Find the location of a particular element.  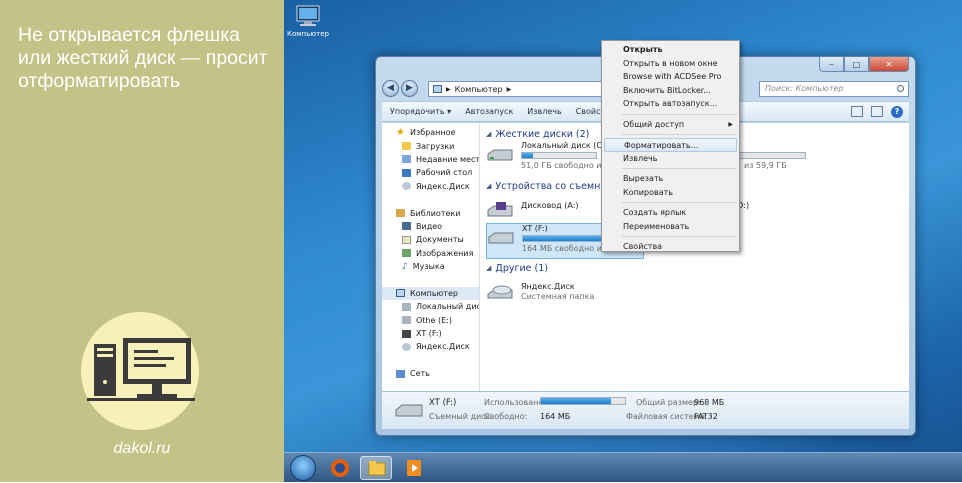

taskbar is located at coordinates (623, 467).